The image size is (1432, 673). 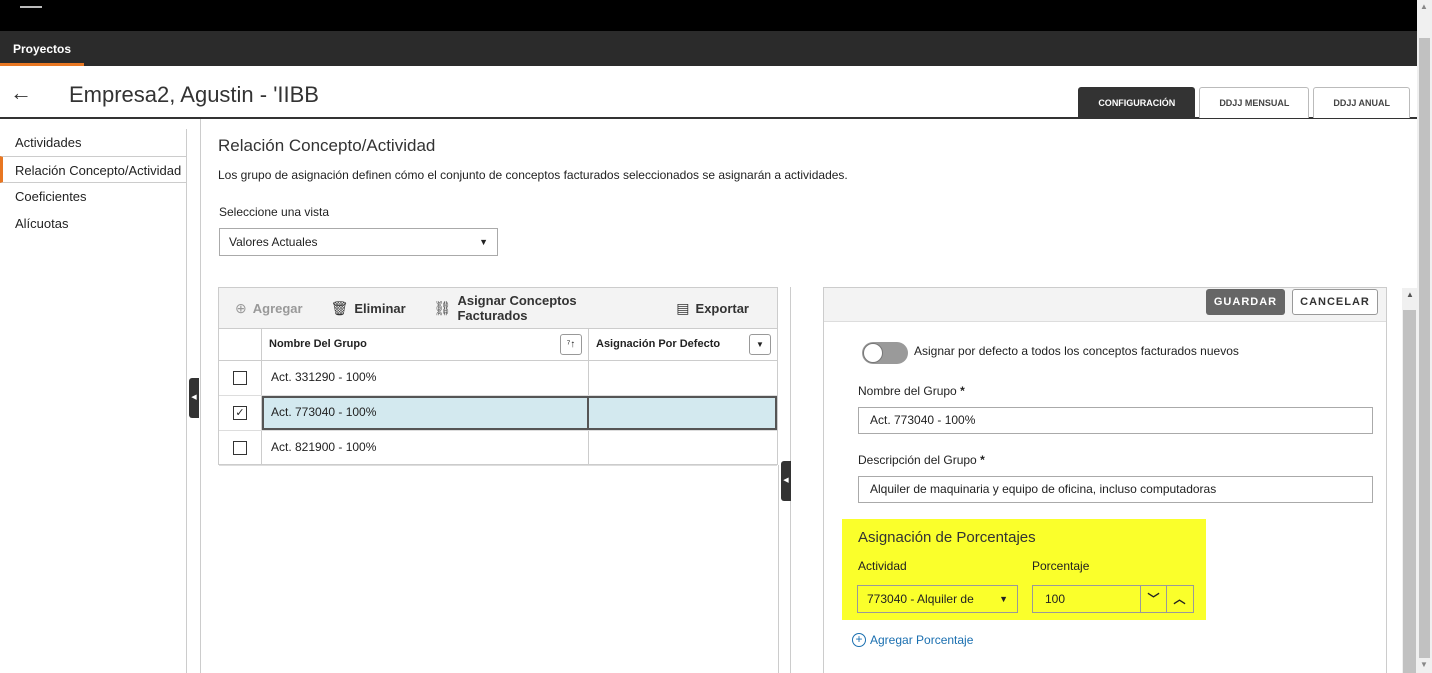 I want to click on collapse-grid-handle: ◀, so click(x=786, y=481).